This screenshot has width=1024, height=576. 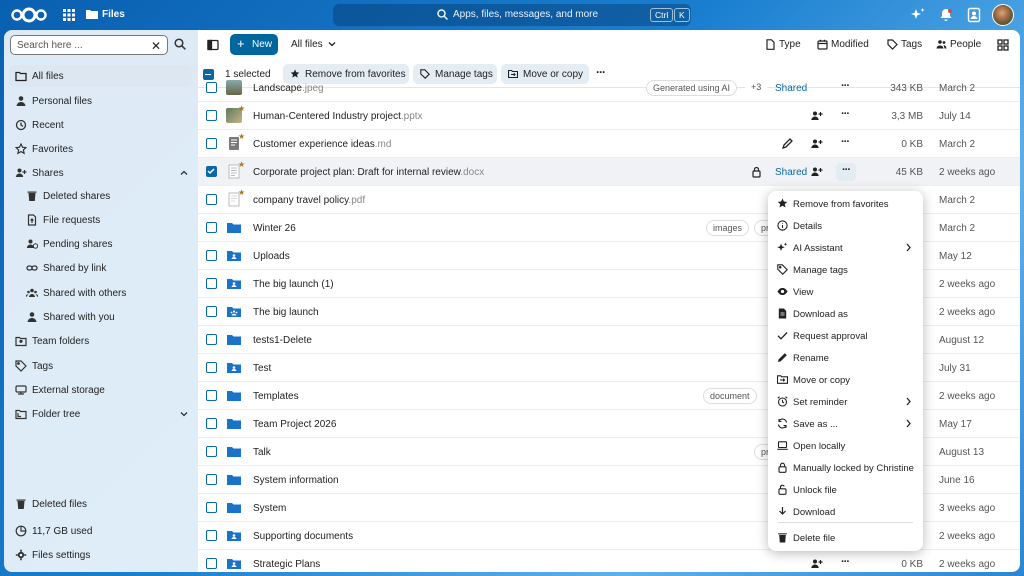 I want to click on filter-people: People, so click(x=958, y=44).